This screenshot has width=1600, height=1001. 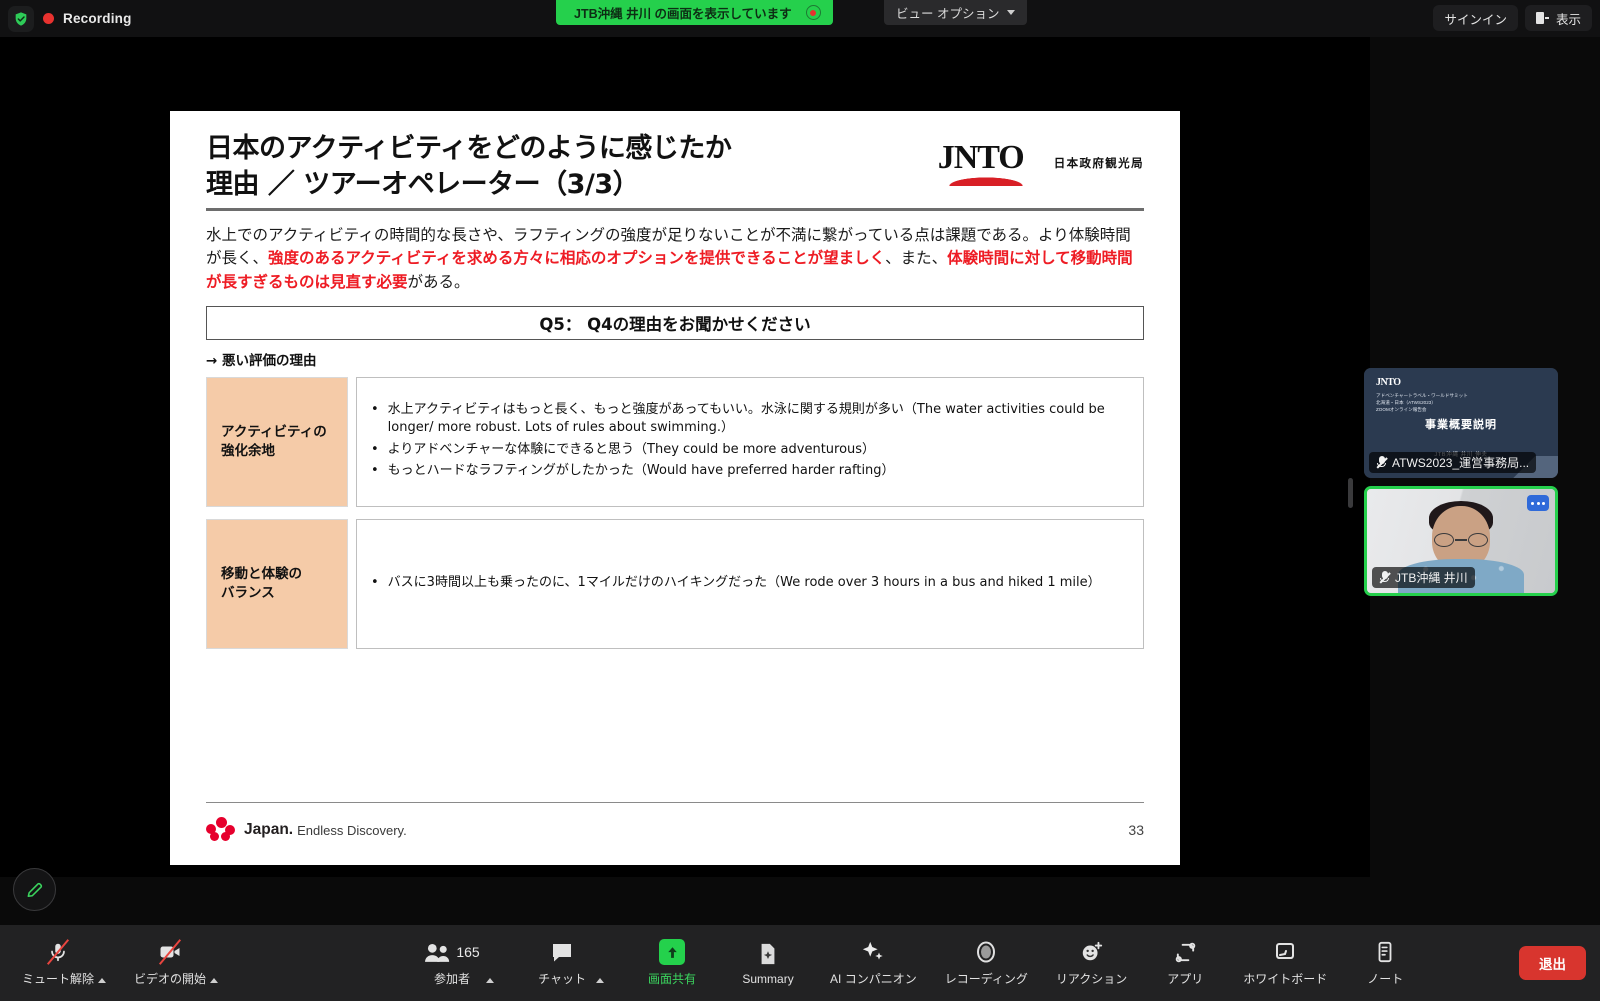 I want to click on view-options-label: ビュー オプション, so click(x=948, y=14).